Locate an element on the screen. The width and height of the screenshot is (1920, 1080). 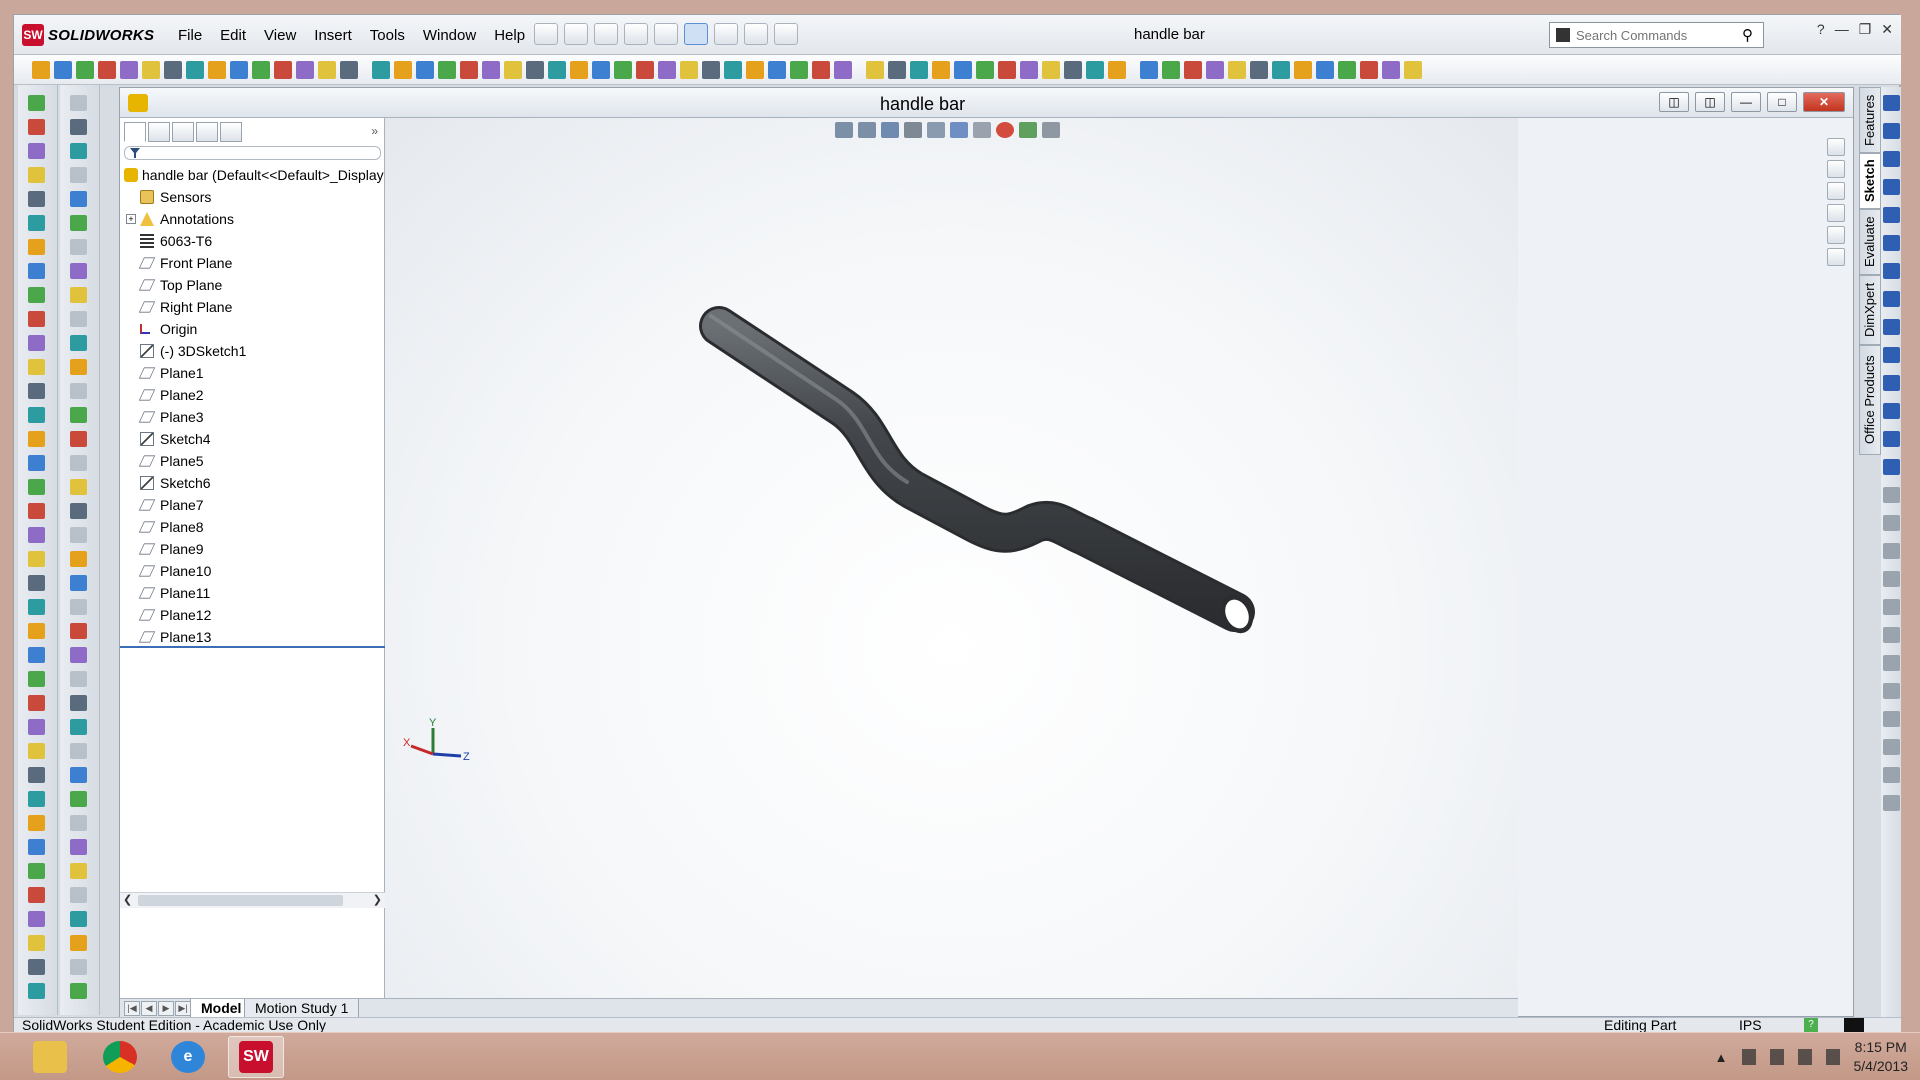
menu-help: Help is located at coordinates (509, 35).